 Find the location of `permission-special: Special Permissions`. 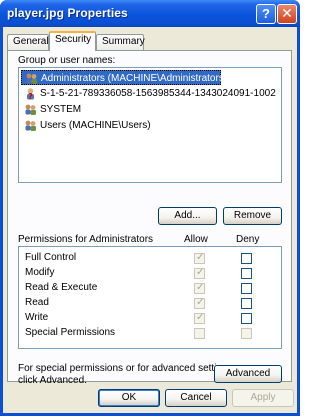

permission-special: Special Permissions is located at coordinates (70, 332).